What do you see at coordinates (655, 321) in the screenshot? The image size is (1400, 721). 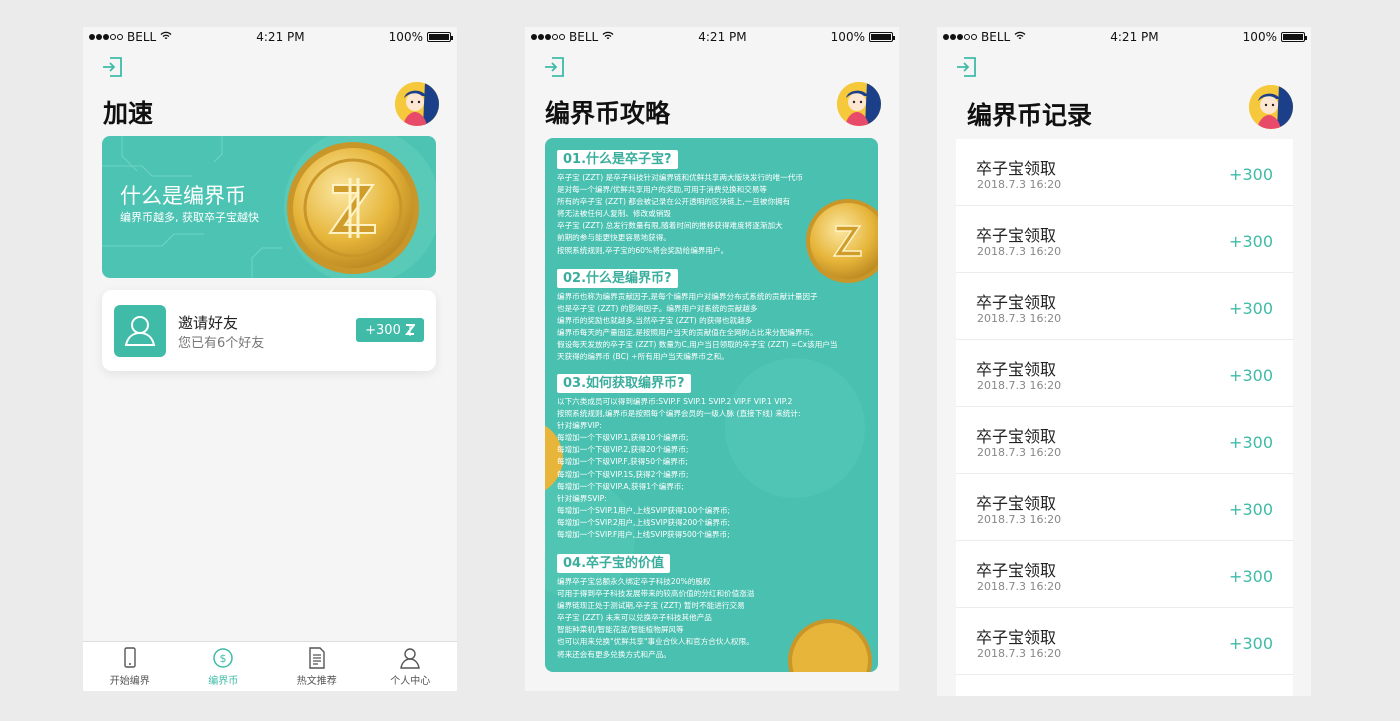 I see `body-line: 编界币的奖励也就越多,当然卒子宝 (ZZT) 的获得也就越多` at bounding box center [655, 321].